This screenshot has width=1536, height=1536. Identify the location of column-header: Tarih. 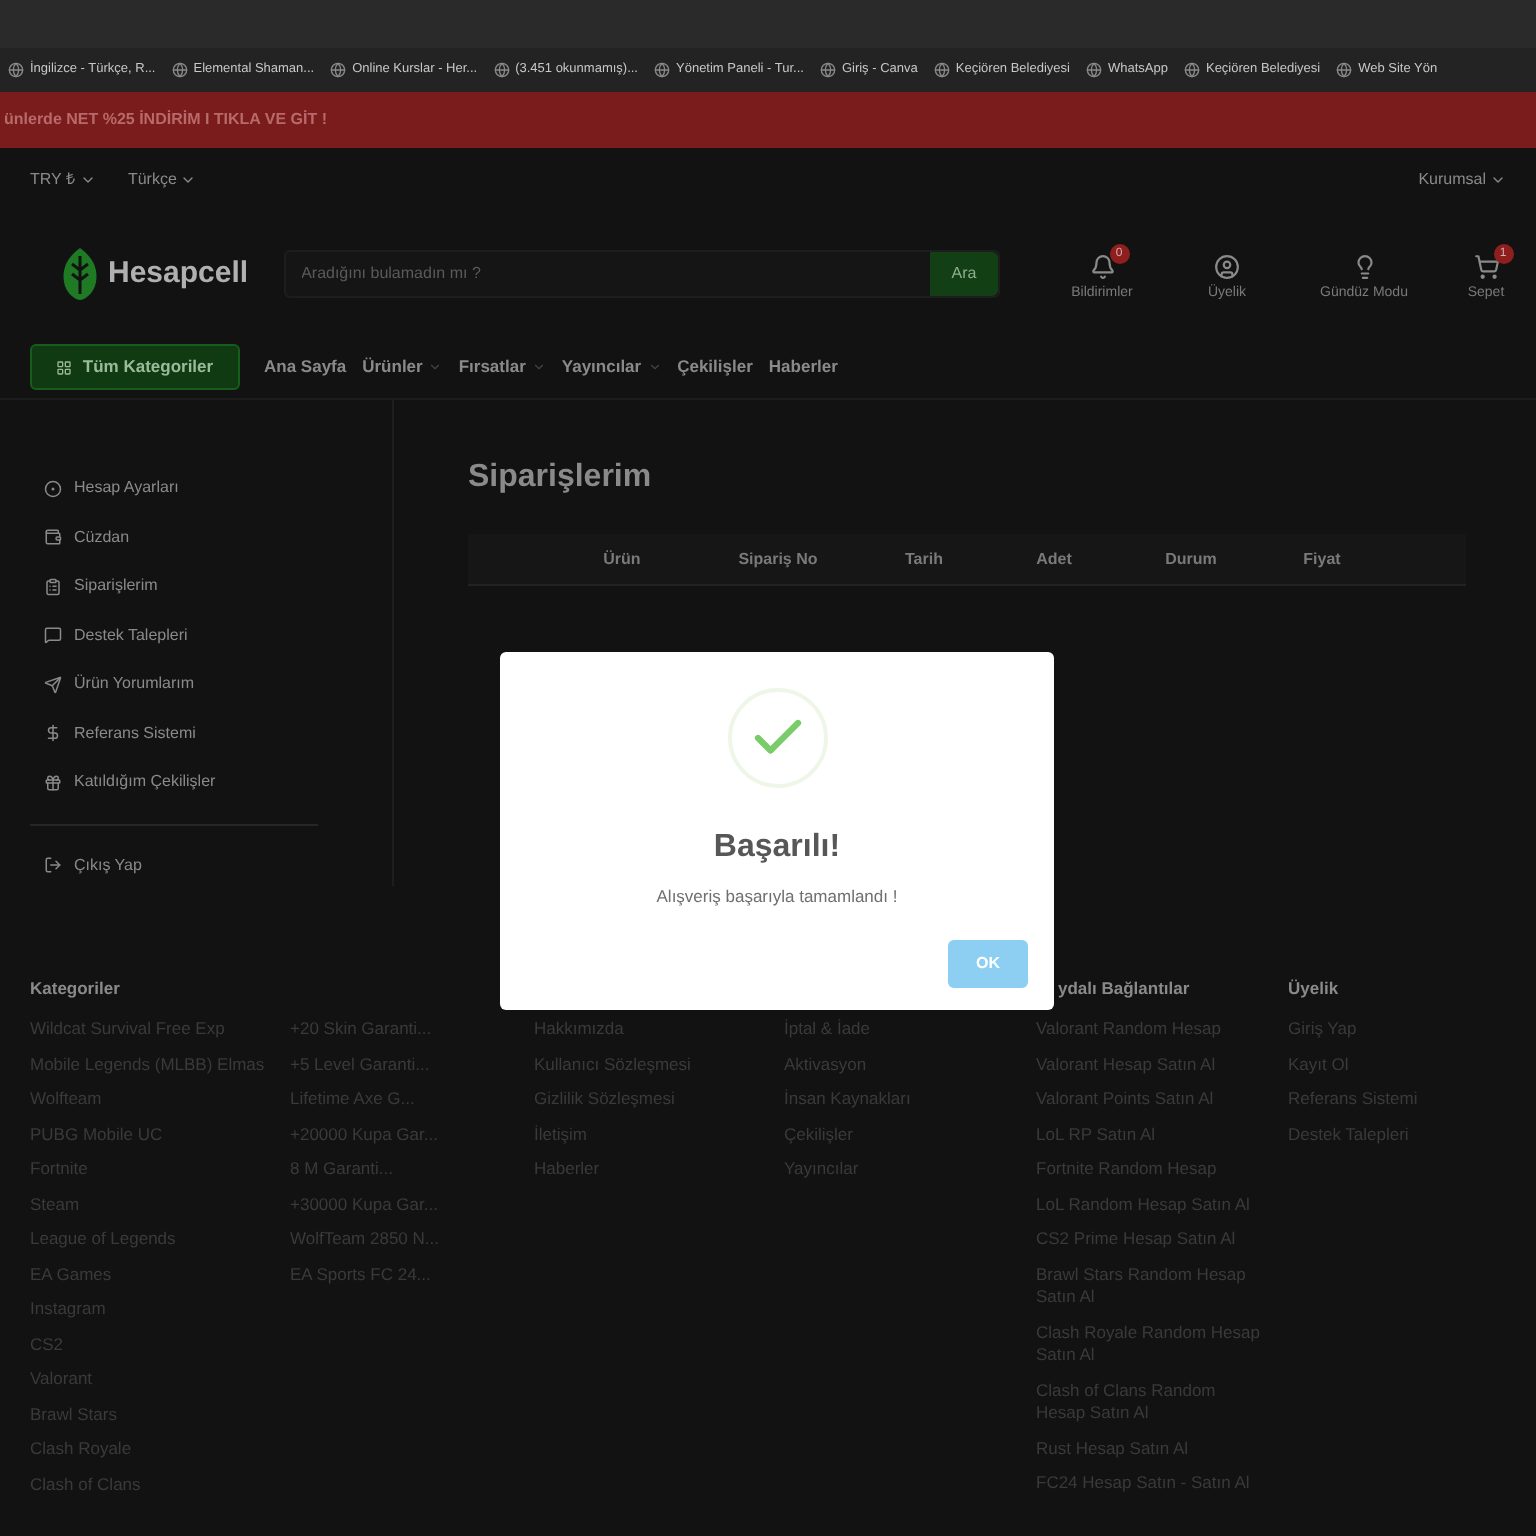
(924, 559).